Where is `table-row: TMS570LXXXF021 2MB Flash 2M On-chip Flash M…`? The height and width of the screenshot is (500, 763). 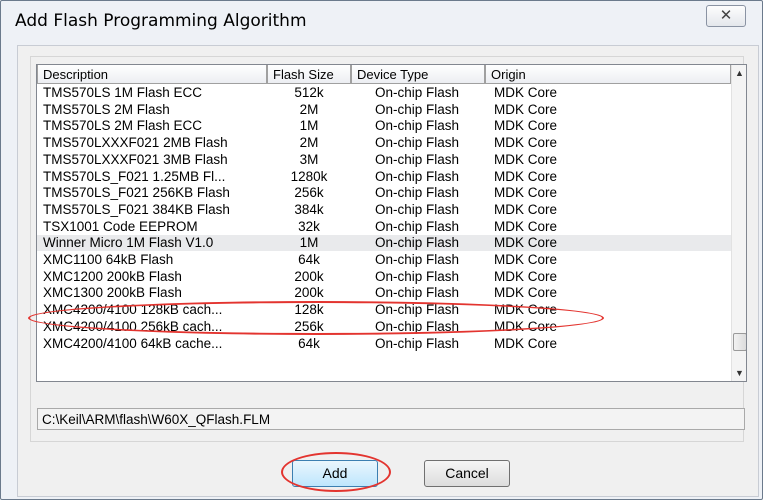
table-row: TMS570LXXXF021 2MB Flash 2M On-chip Flash M… is located at coordinates (384, 143).